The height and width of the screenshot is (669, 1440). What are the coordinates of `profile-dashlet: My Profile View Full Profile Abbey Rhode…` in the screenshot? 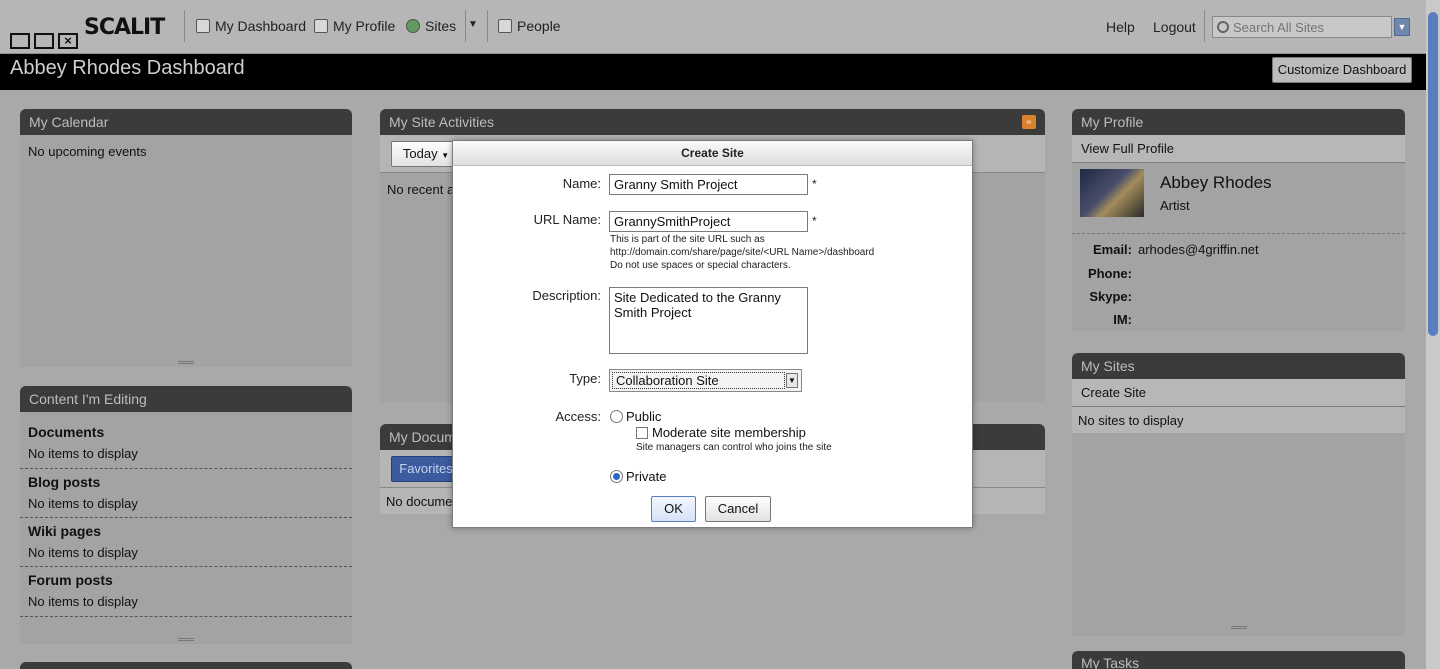 It's located at (1238, 220).